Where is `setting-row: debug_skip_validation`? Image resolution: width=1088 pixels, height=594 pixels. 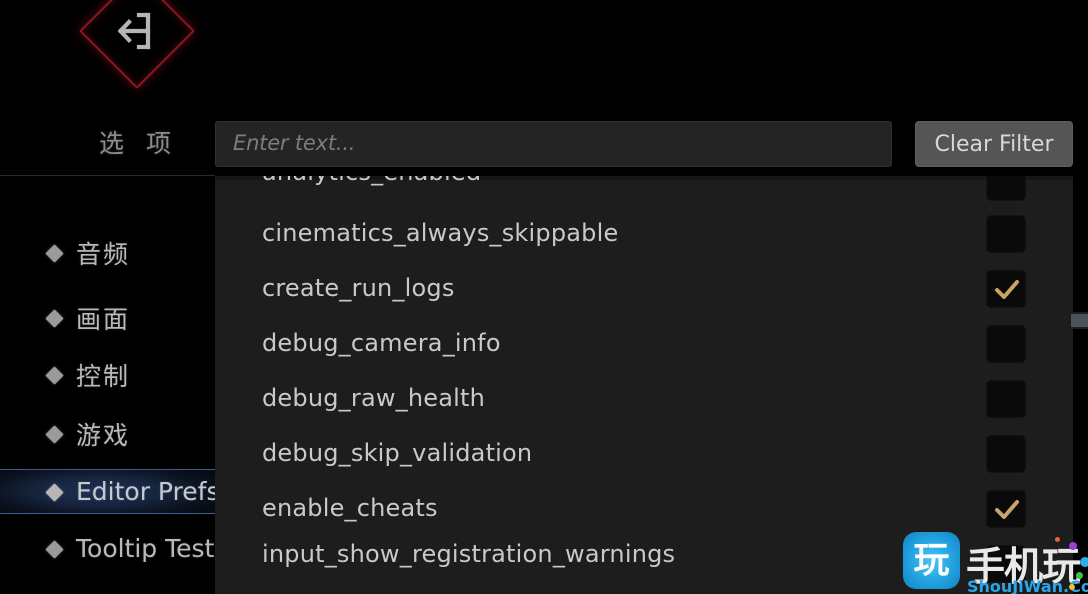
setting-row: debug_skip_validation is located at coordinates (644, 453).